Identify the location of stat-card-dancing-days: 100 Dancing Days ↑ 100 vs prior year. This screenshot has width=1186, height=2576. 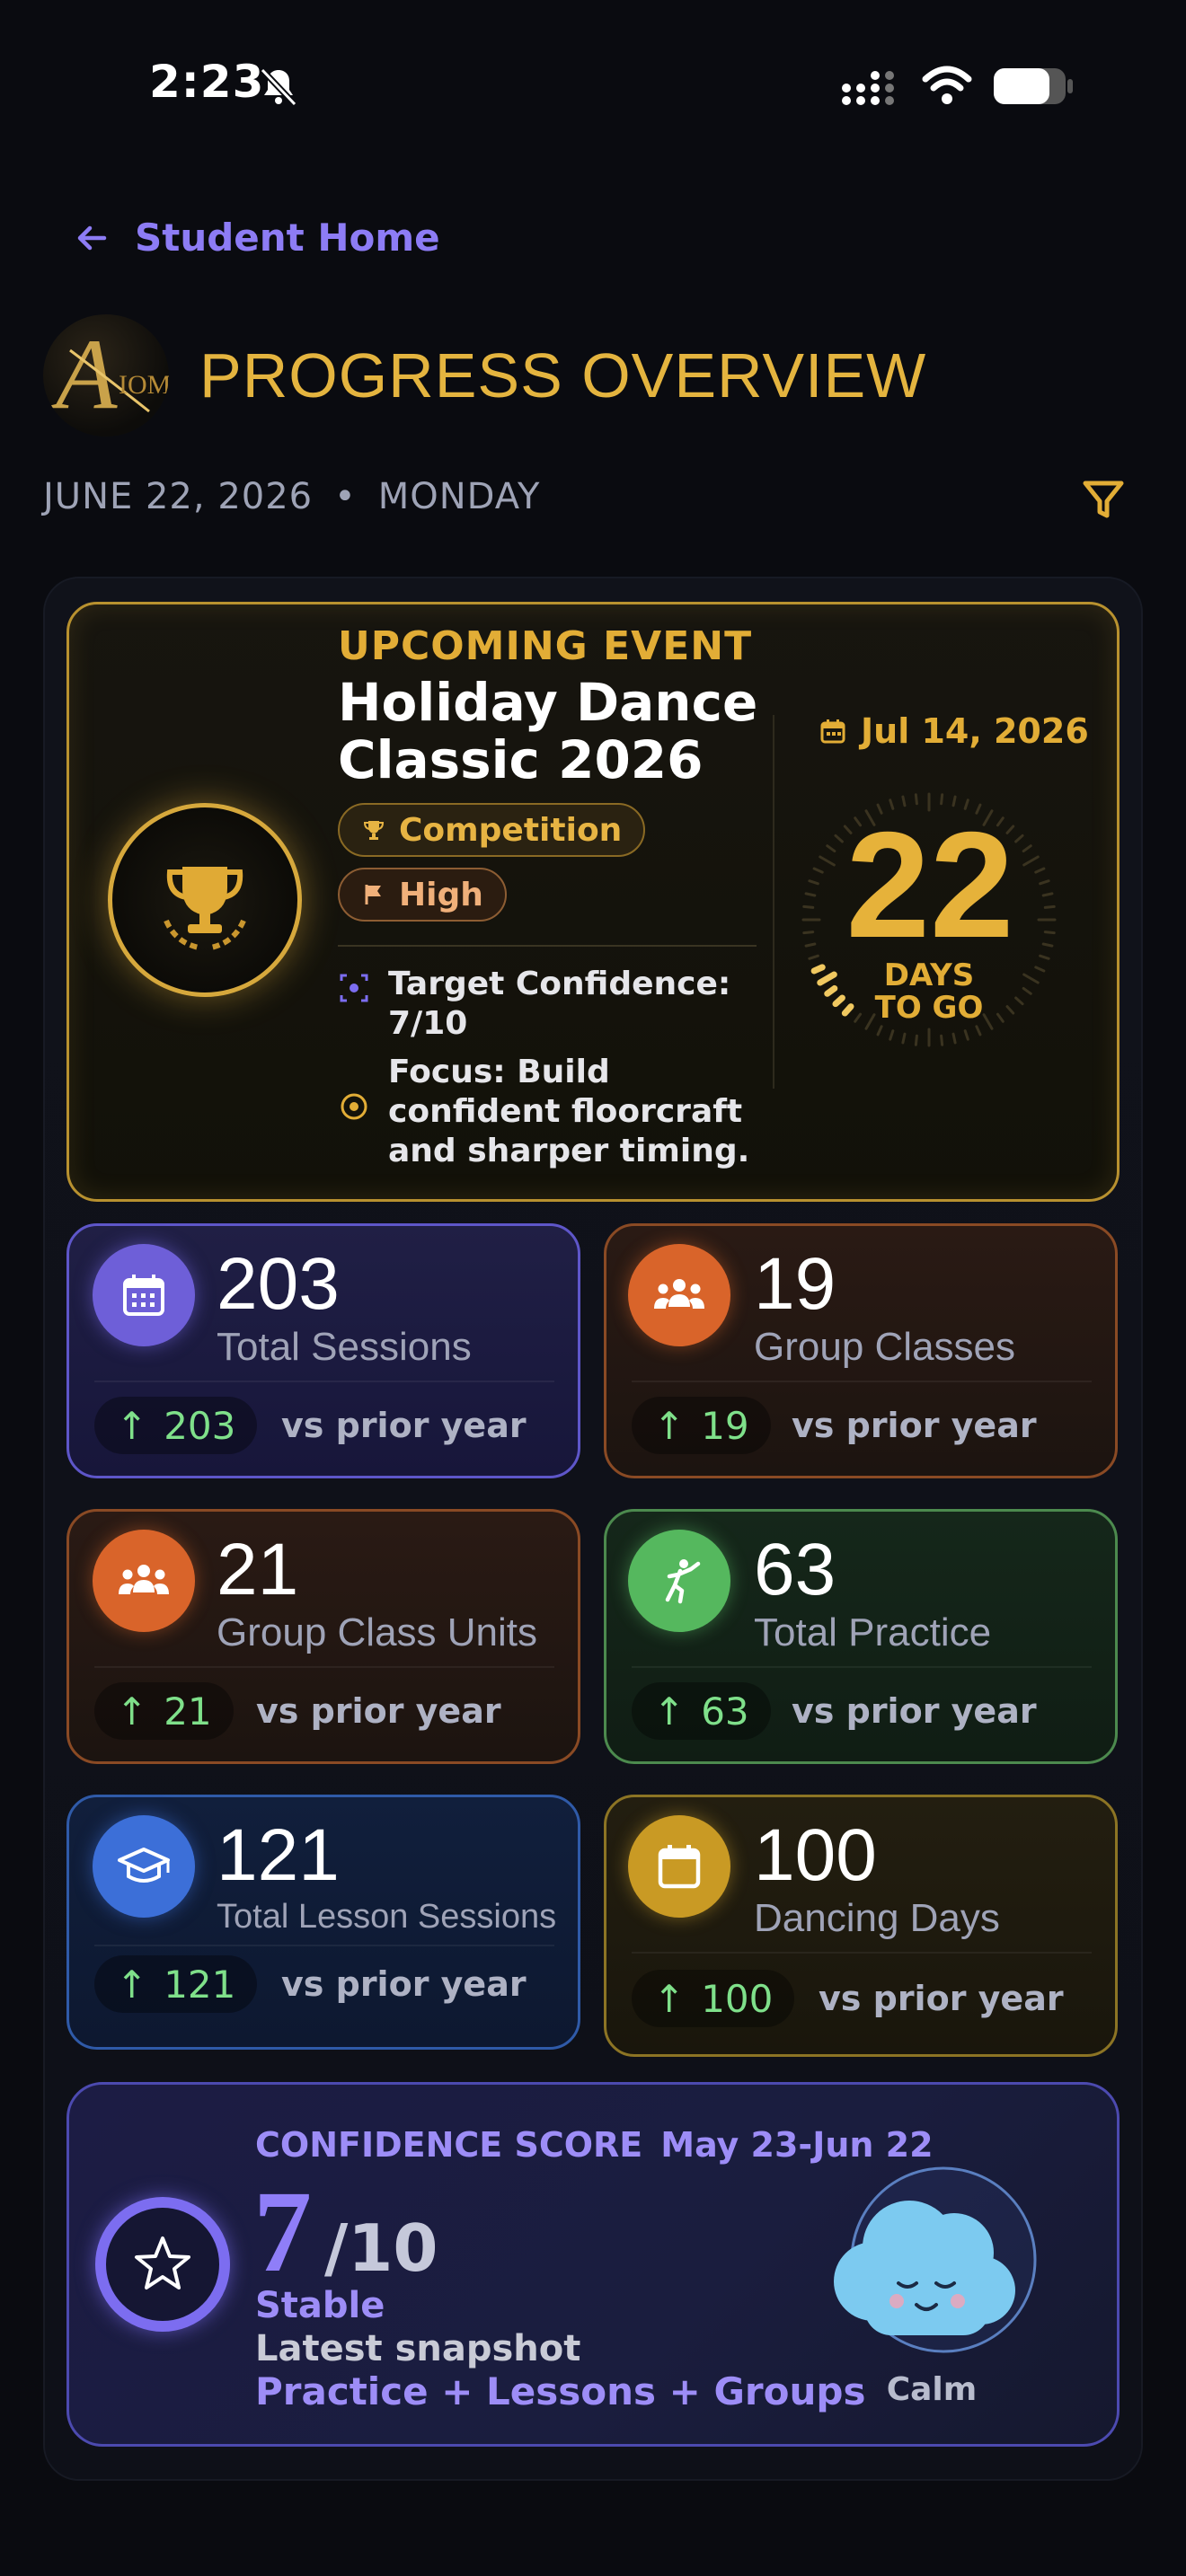
(861, 1926).